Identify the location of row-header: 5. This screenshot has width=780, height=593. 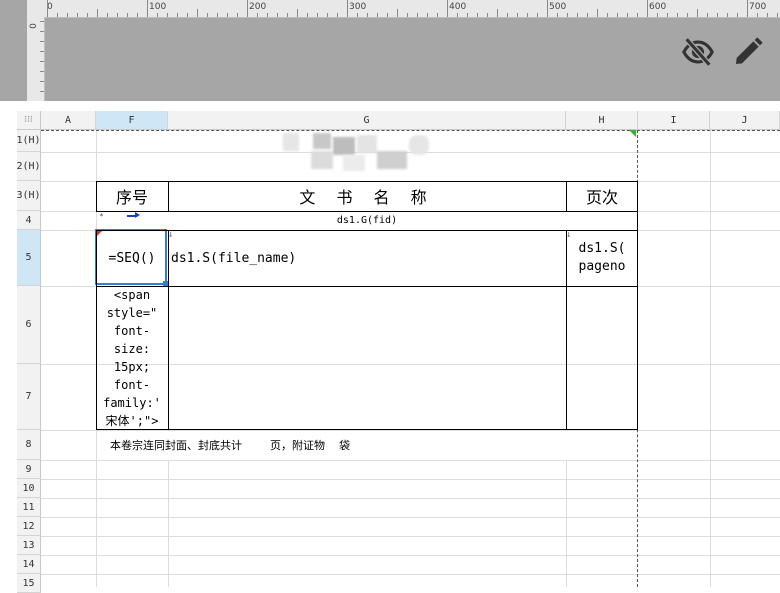
(29, 258).